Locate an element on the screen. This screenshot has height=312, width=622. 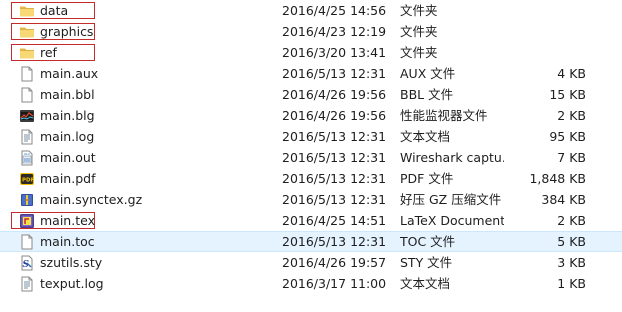
file-row: PDF main.pdf 2016/5/13 12:31 PDF 文件 1,848 KB is located at coordinates (311, 178).